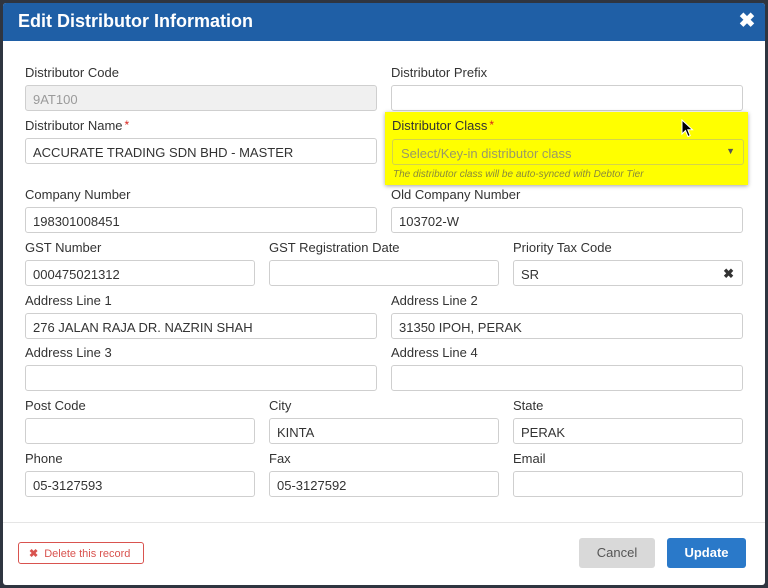 This screenshot has height=588, width=768. What do you see at coordinates (201, 378) in the screenshot?
I see `address-line-3-field` at bounding box center [201, 378].